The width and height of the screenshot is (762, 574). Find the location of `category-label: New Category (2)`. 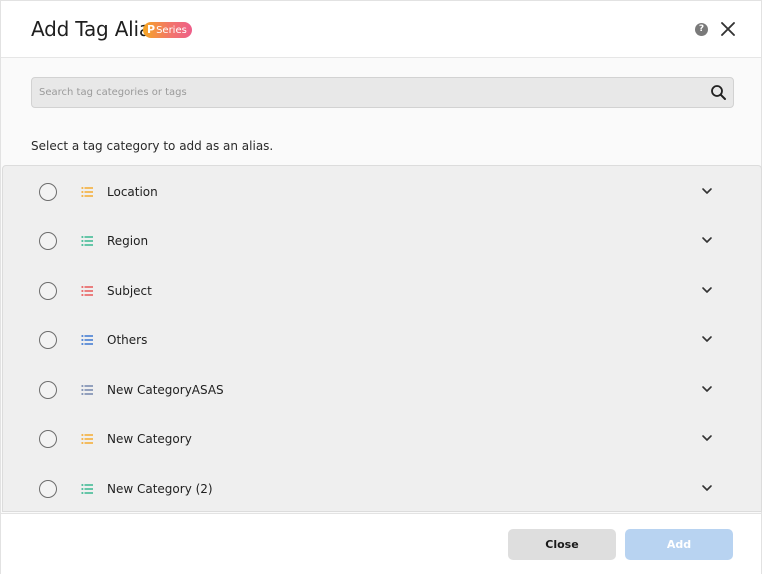

category-label: New Category (2) is located at coordinates (160, 489).